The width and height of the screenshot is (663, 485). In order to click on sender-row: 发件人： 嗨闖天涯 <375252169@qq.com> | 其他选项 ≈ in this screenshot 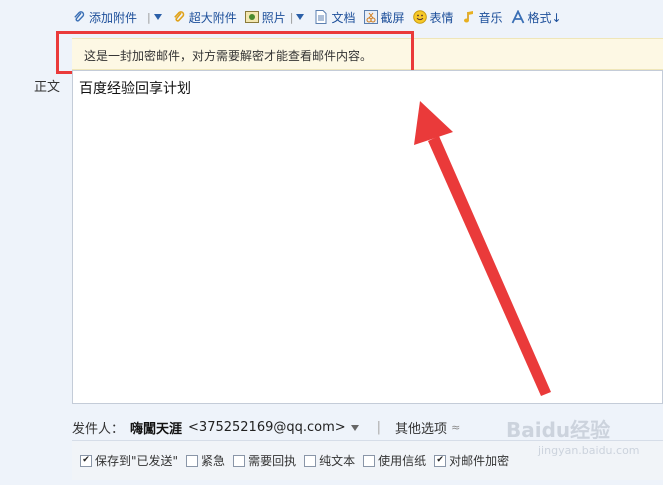, I will do `click(266, 427)`.